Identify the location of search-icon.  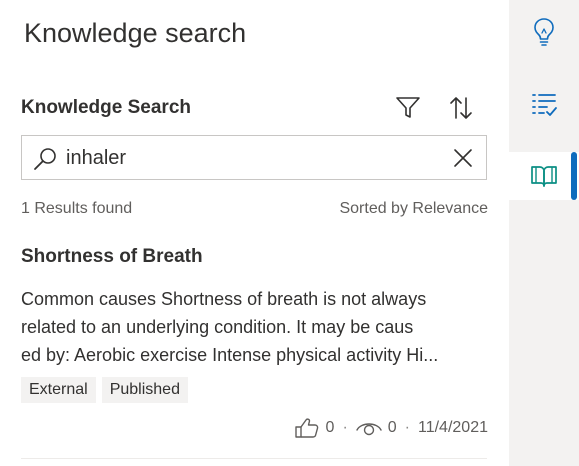
(45, 159).